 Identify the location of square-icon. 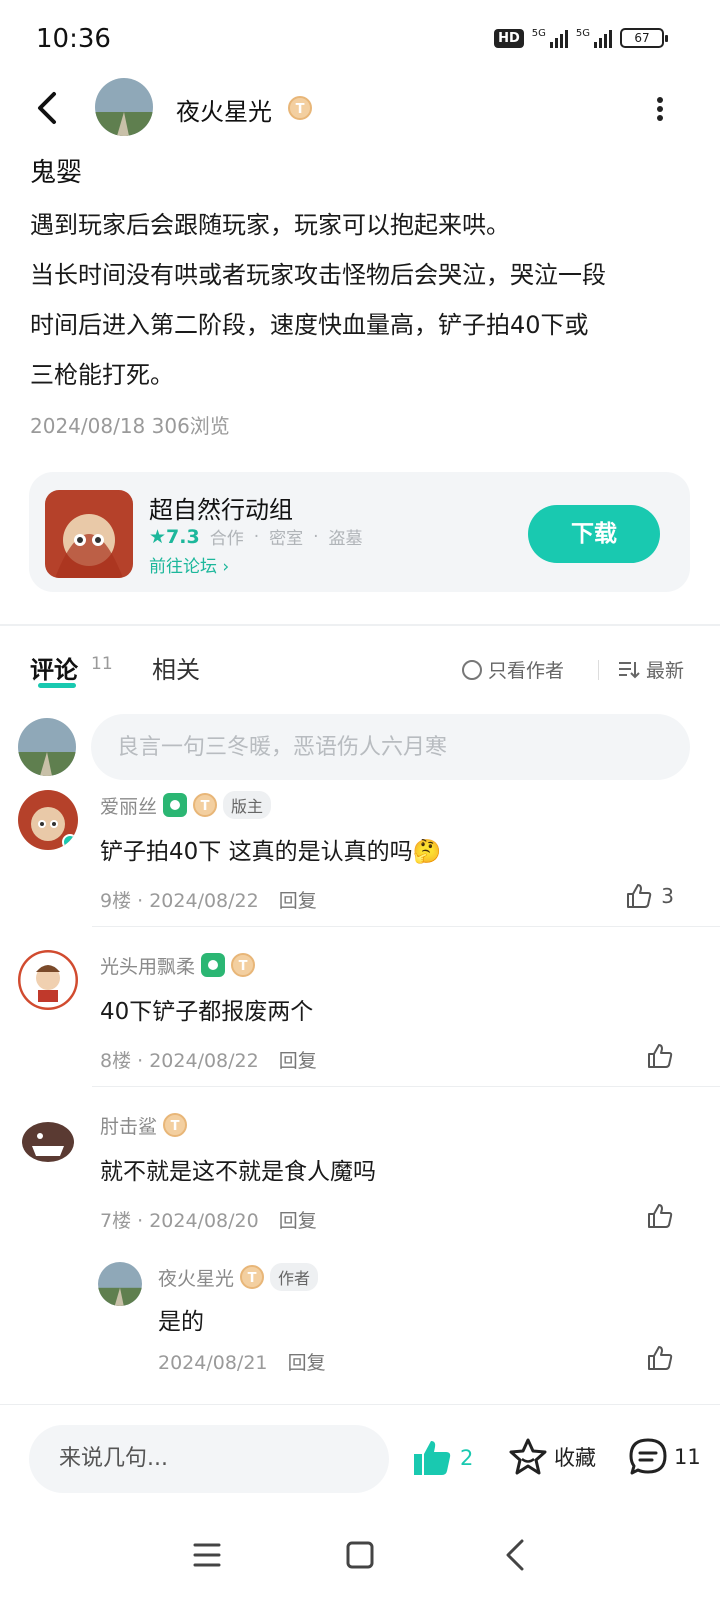
(360, 1555).